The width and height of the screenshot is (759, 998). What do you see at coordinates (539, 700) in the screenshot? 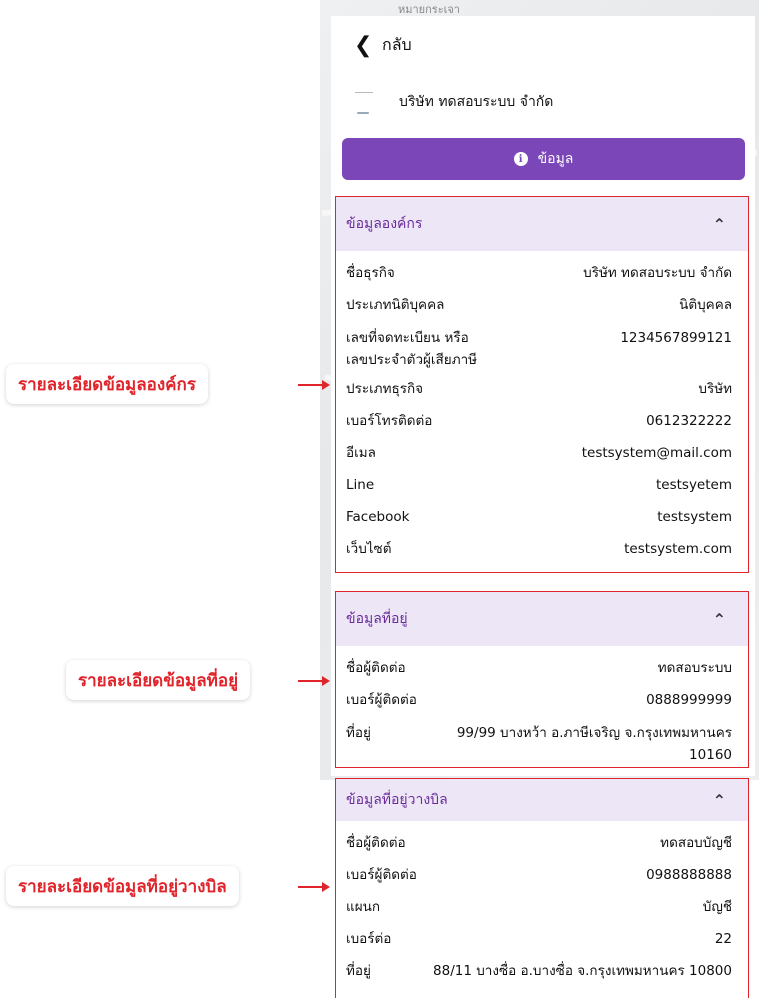
I see `info-row: เบอร์ผู้ติดต่อ 0888999999` at bounding box center [539, 700].